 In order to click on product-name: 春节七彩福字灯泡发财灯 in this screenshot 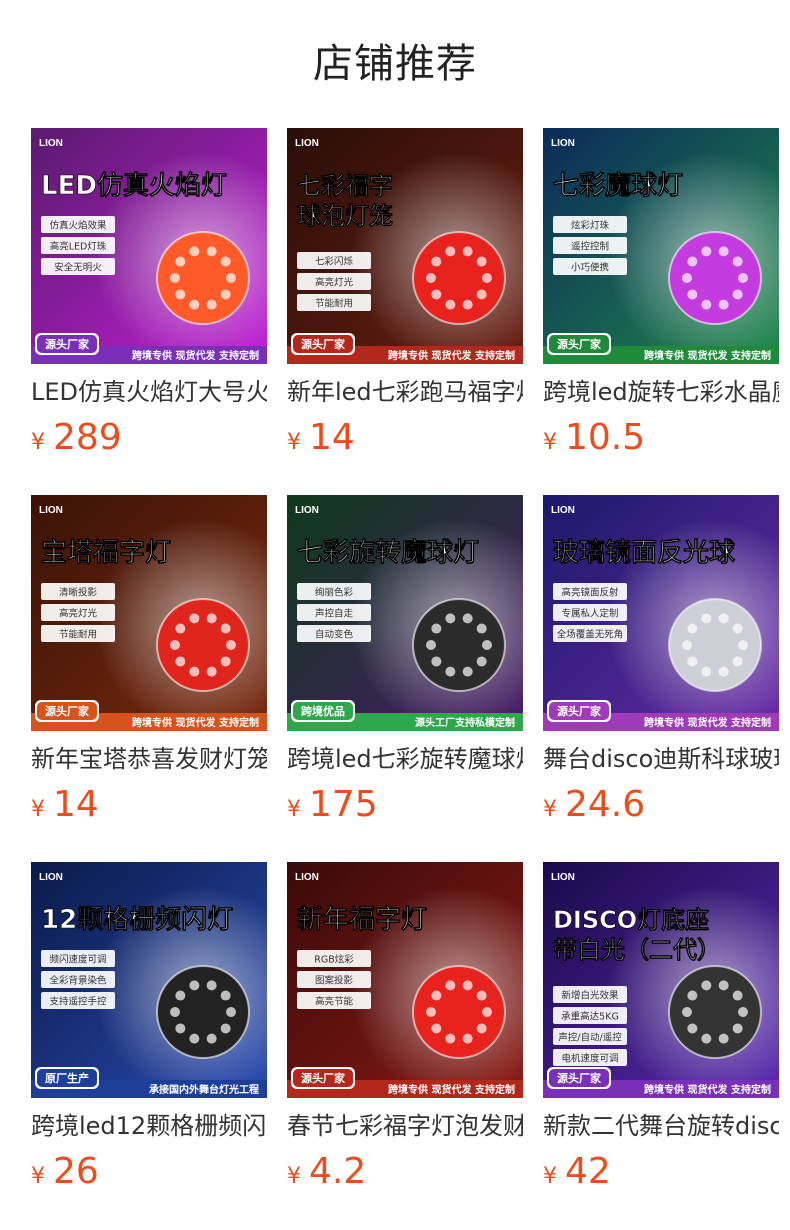, I will do `click(405, 1126)`.